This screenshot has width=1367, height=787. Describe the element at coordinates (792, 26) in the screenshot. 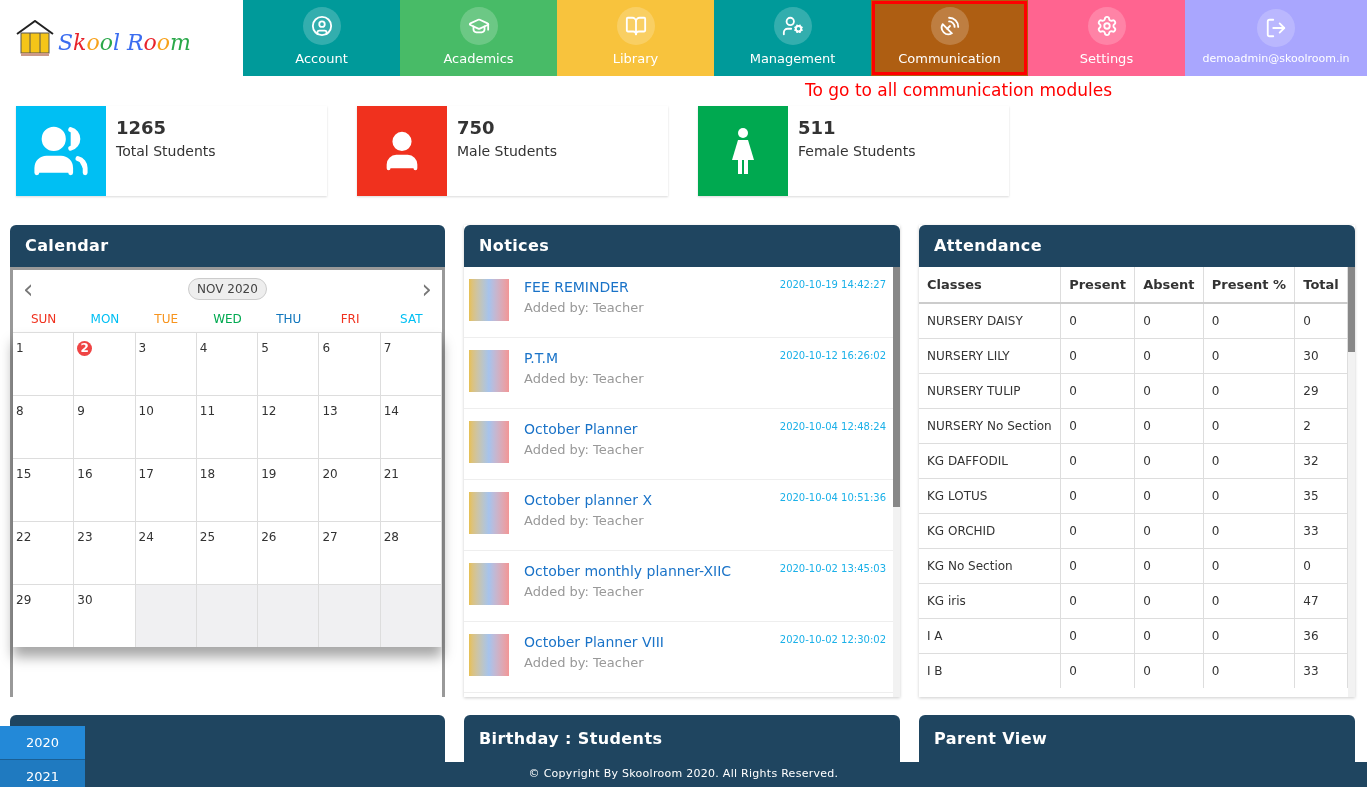

I see `user-gear-icon` at that location.